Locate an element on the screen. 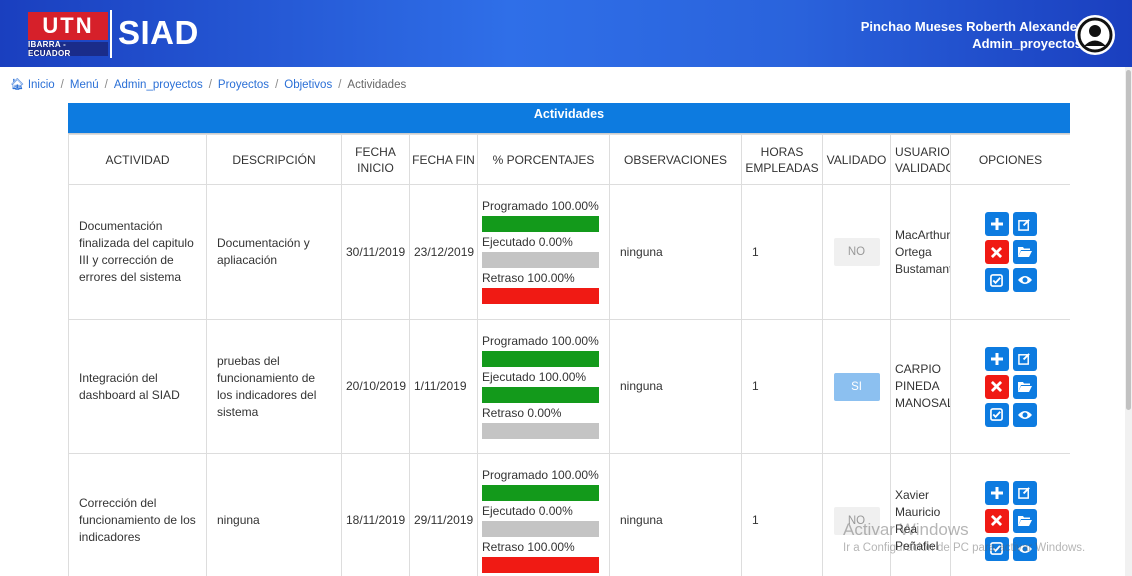  breadcrumb-current: Actividades is located at coordinates (377, 85).